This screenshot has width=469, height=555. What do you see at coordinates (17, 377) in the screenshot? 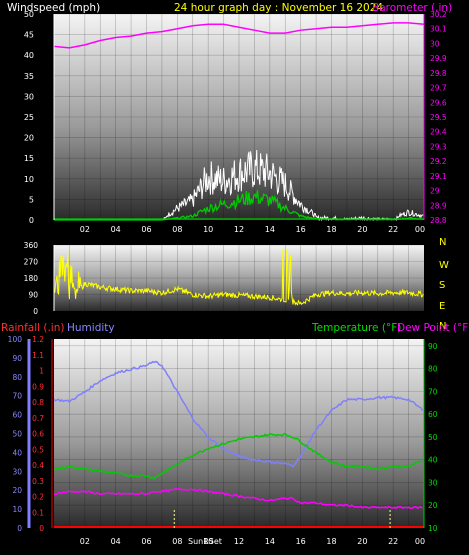
I see `humidity-axis-tick: 80` at bounding box center [17, 377].